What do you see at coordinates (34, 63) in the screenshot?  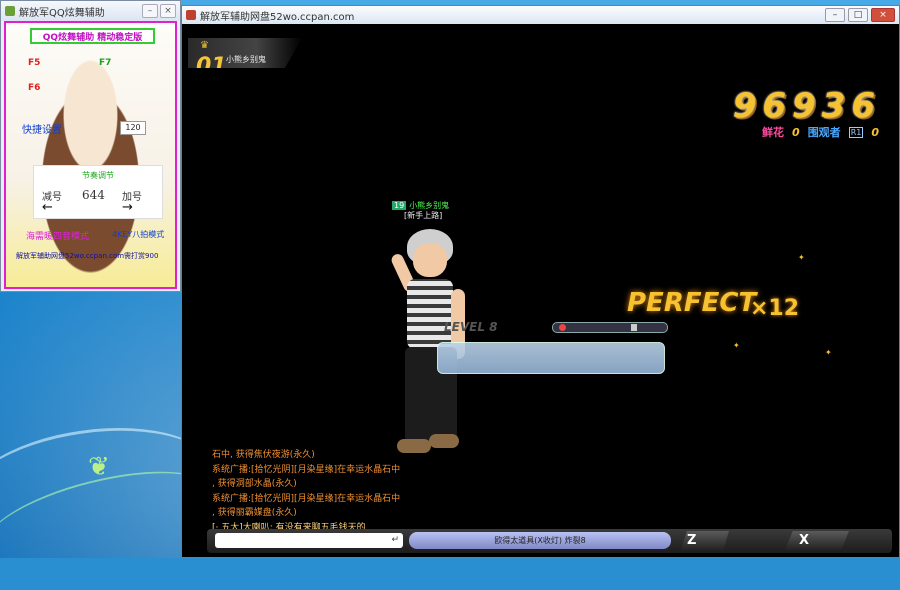 I see `hotkey-f5: F5` at bounding box center [34, 63].